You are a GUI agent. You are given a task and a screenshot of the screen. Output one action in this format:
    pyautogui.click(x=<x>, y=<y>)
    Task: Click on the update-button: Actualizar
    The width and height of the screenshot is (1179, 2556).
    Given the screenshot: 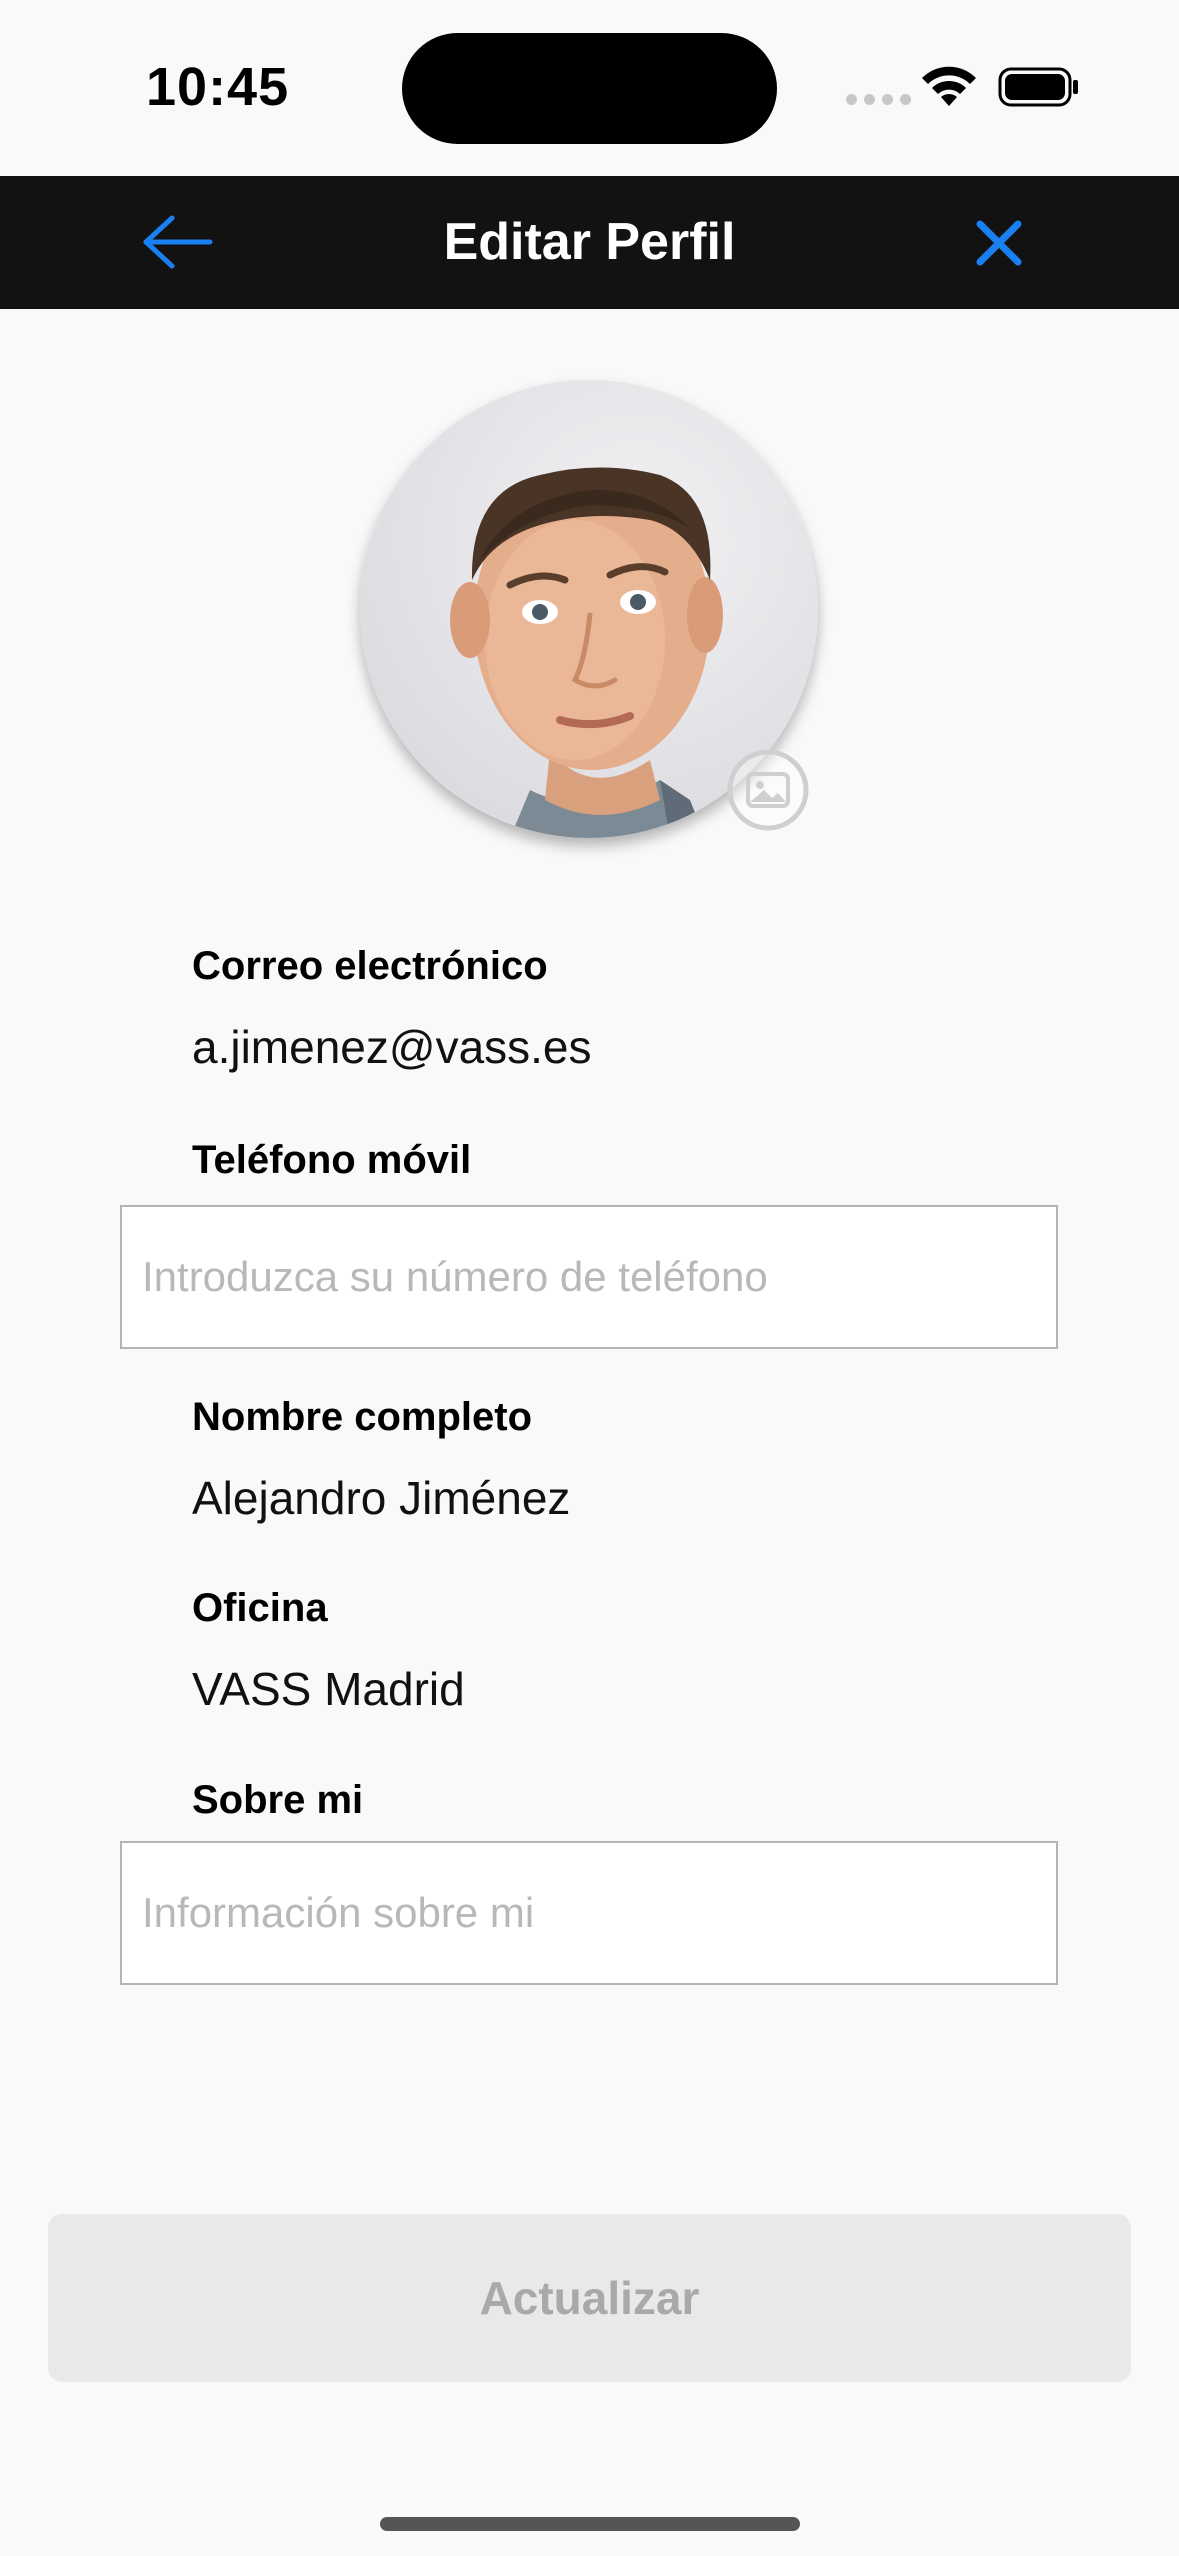 What is the action you would take?
    pyautogui.click(x=589, y=2298)
    